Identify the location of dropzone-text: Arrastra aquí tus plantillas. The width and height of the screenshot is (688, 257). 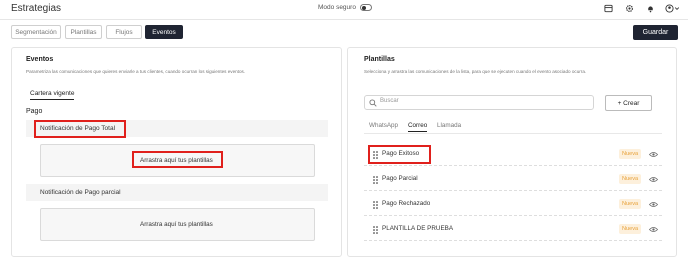
(176, 224).